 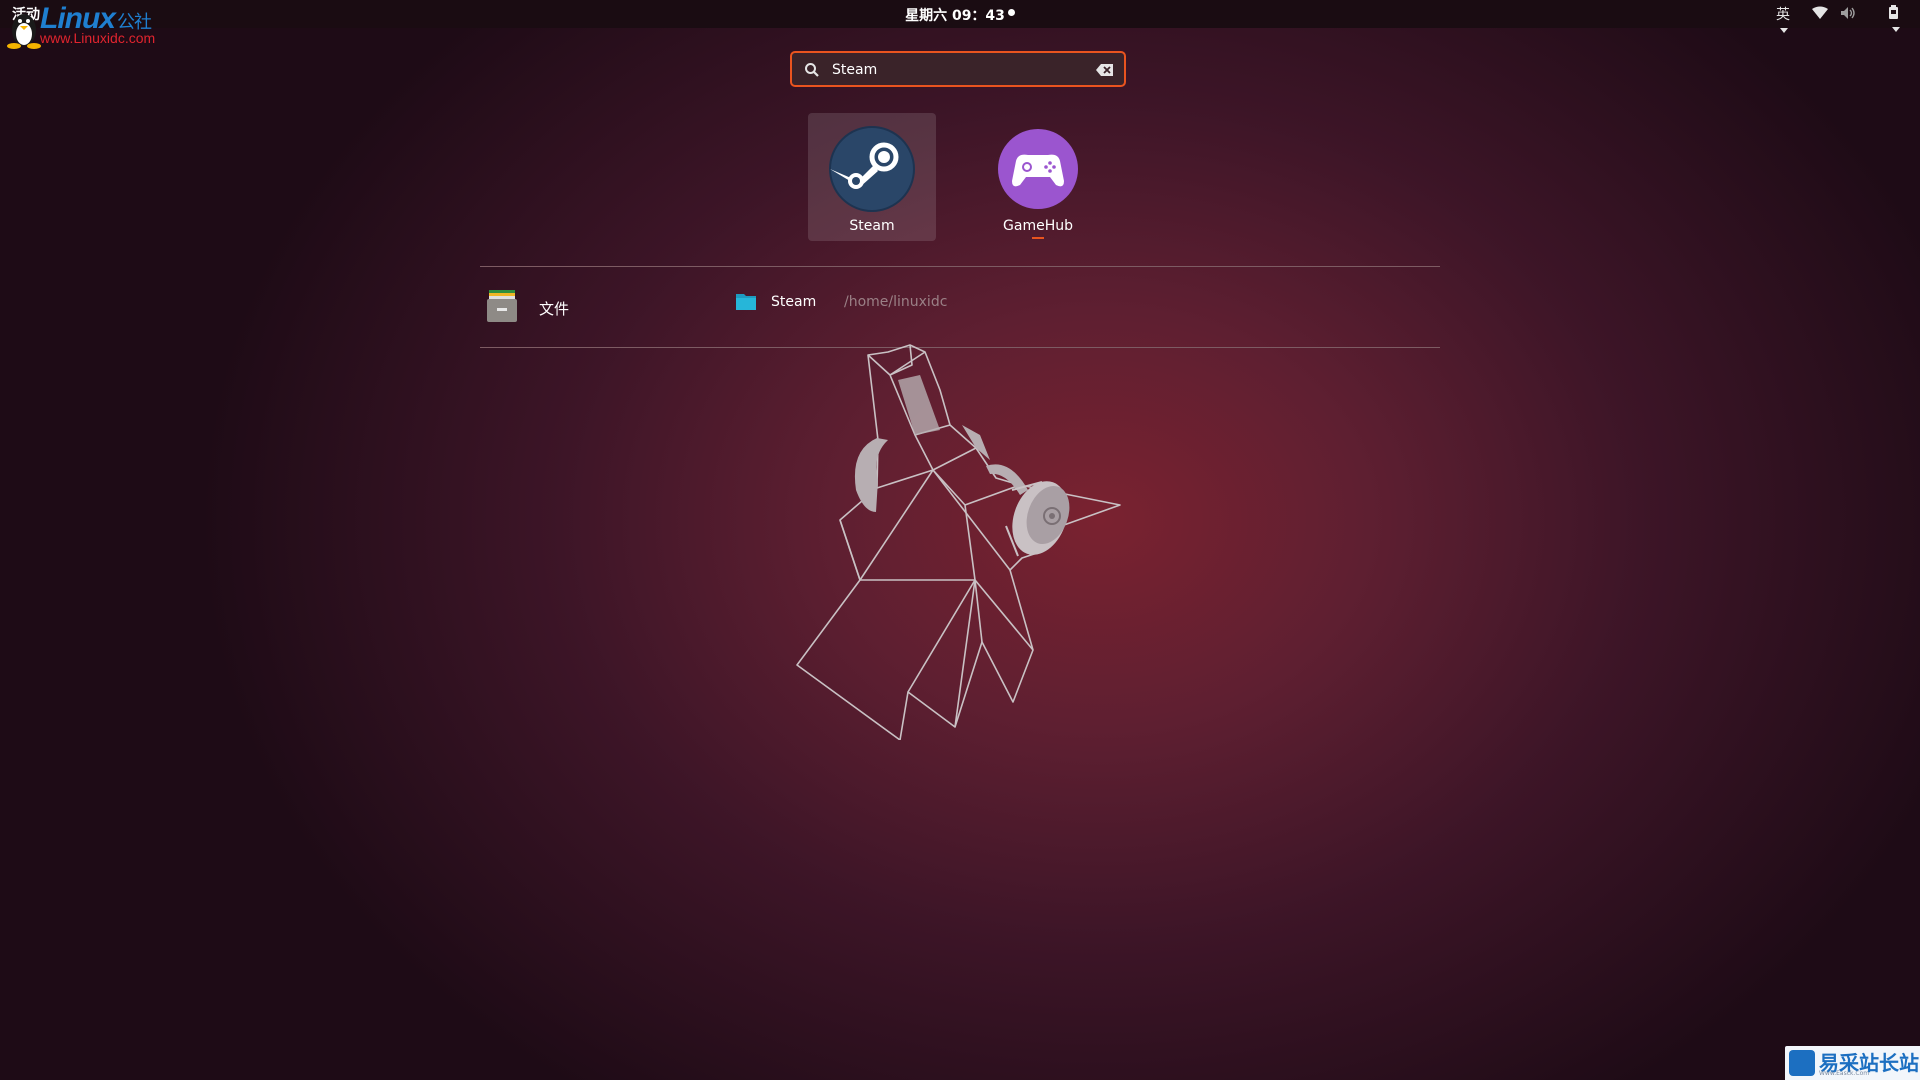 What do you see at coordinates (872, 226) in the screenshot?
I see `app-label: Steam` at bounding box center [872, 226].